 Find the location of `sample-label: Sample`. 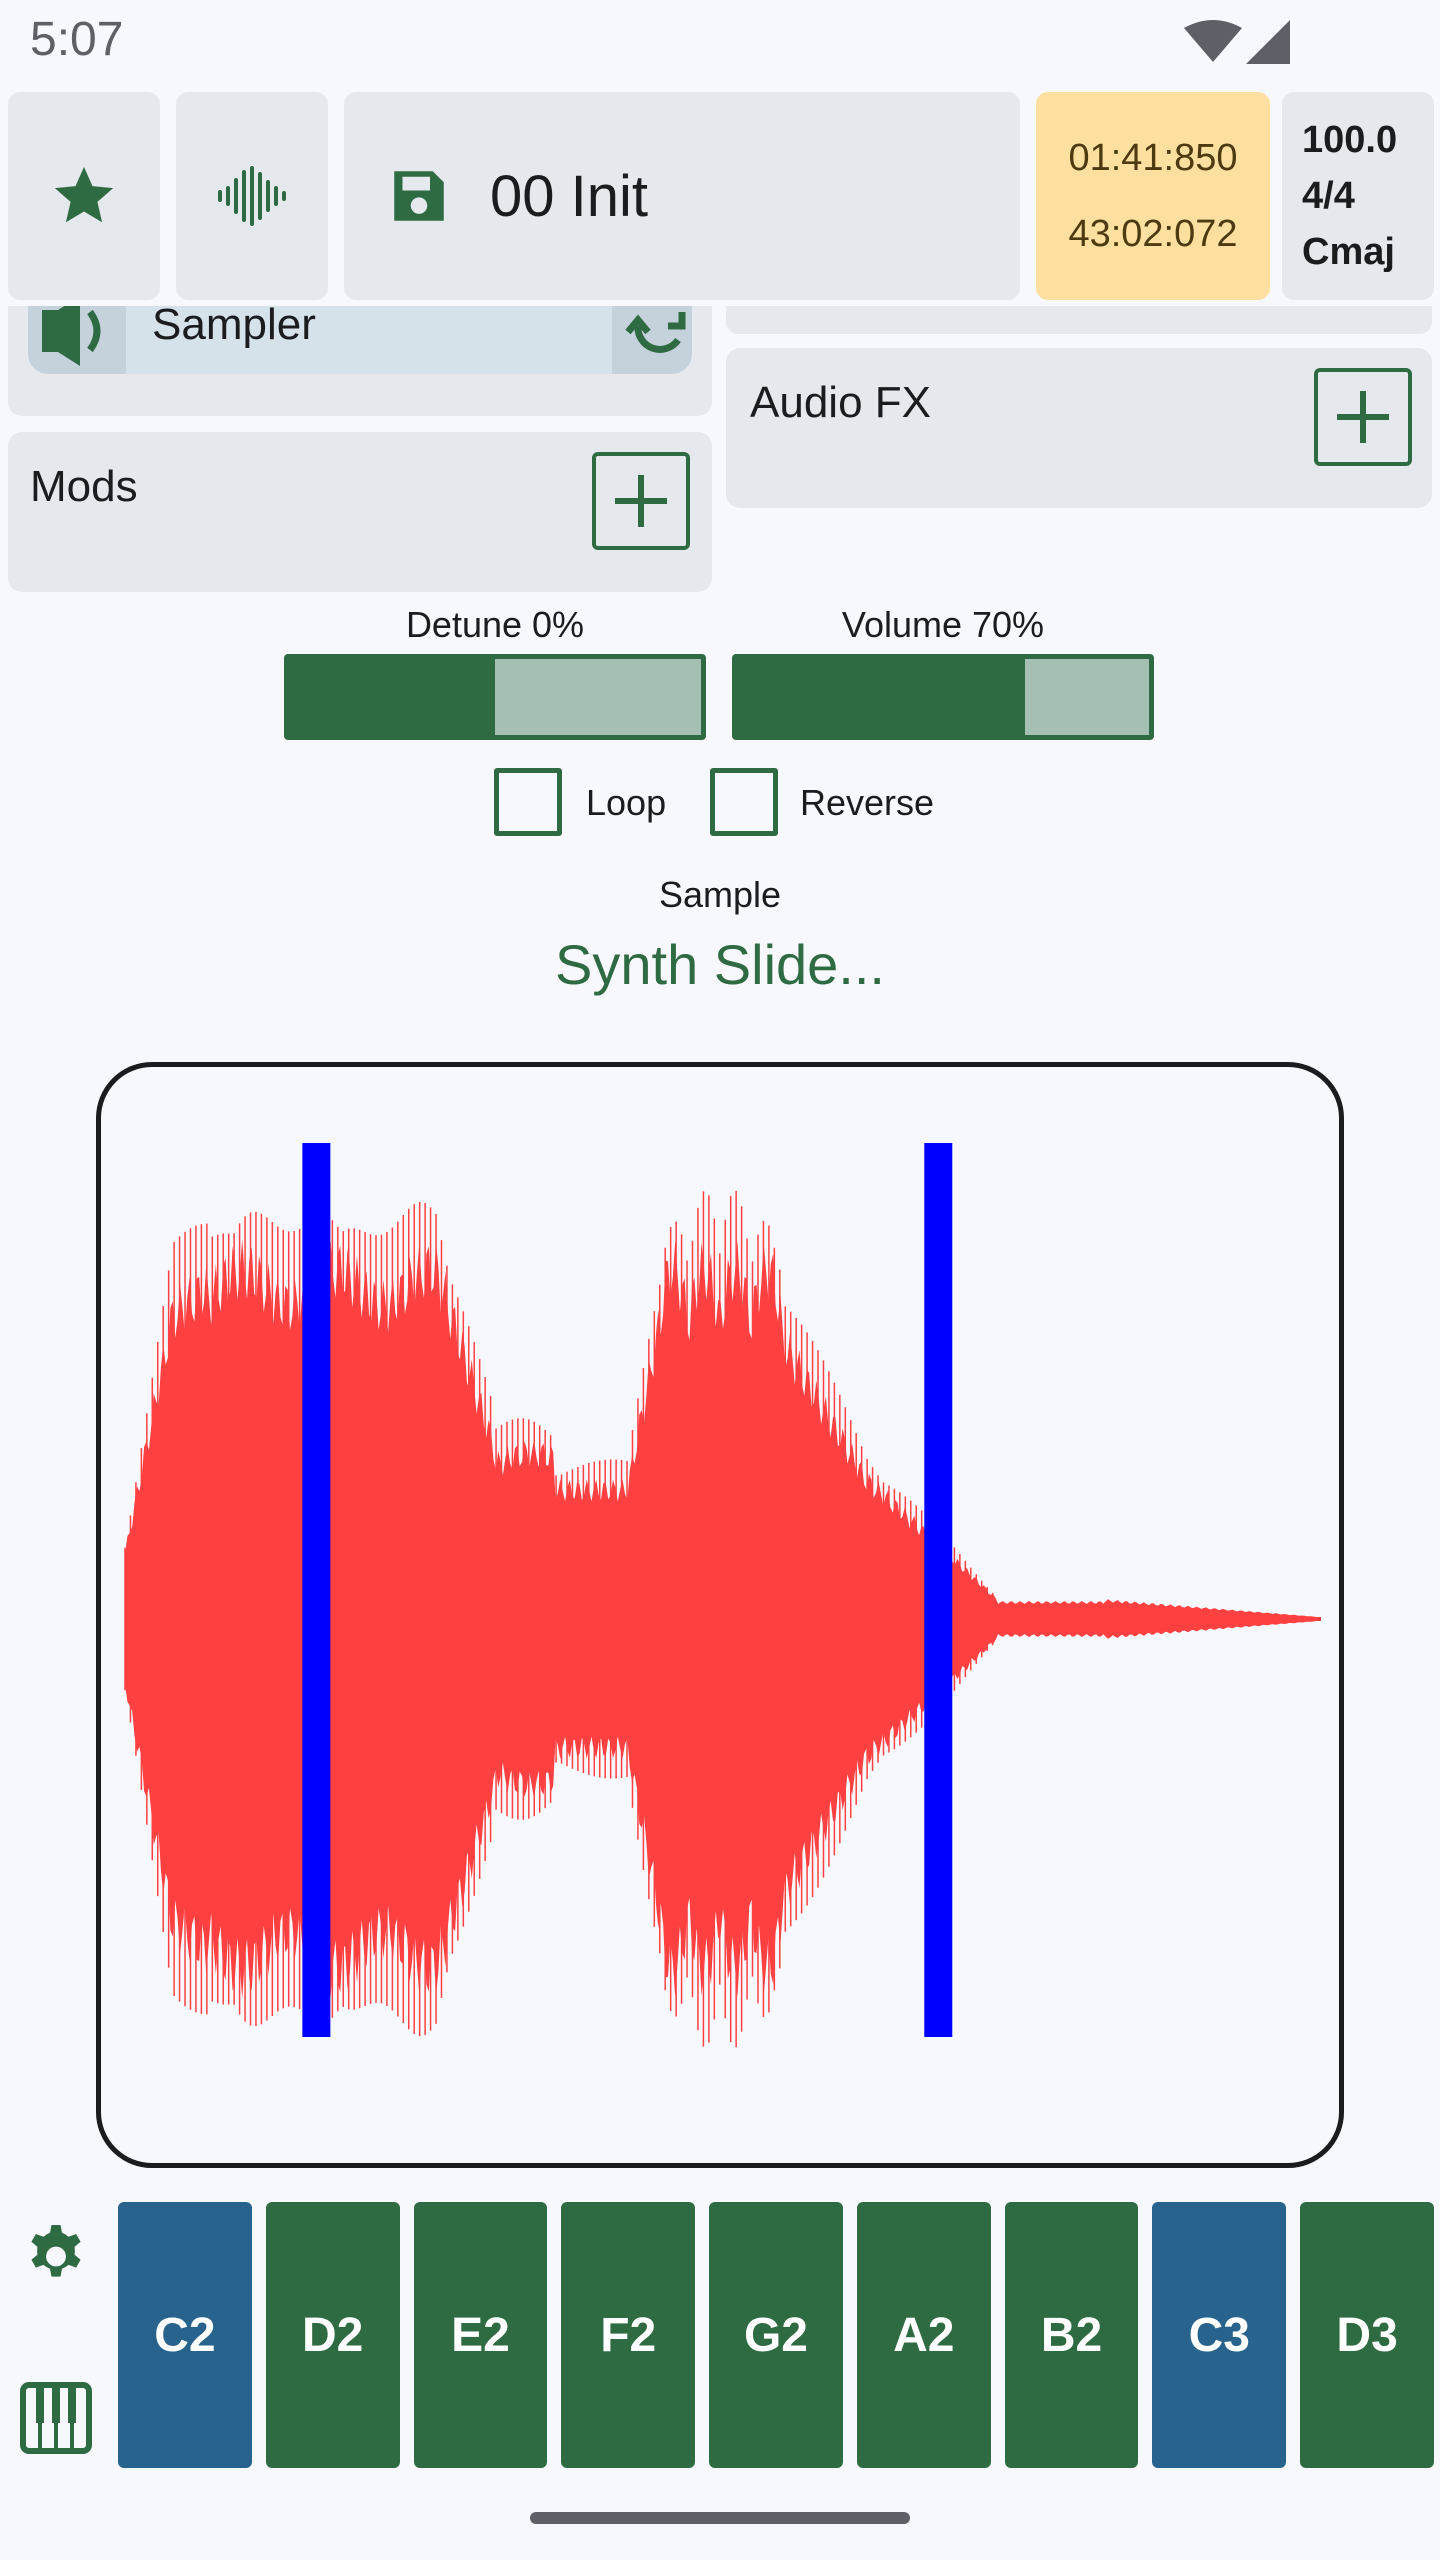

sample-label: Sample is located at coordinates (720, 894).